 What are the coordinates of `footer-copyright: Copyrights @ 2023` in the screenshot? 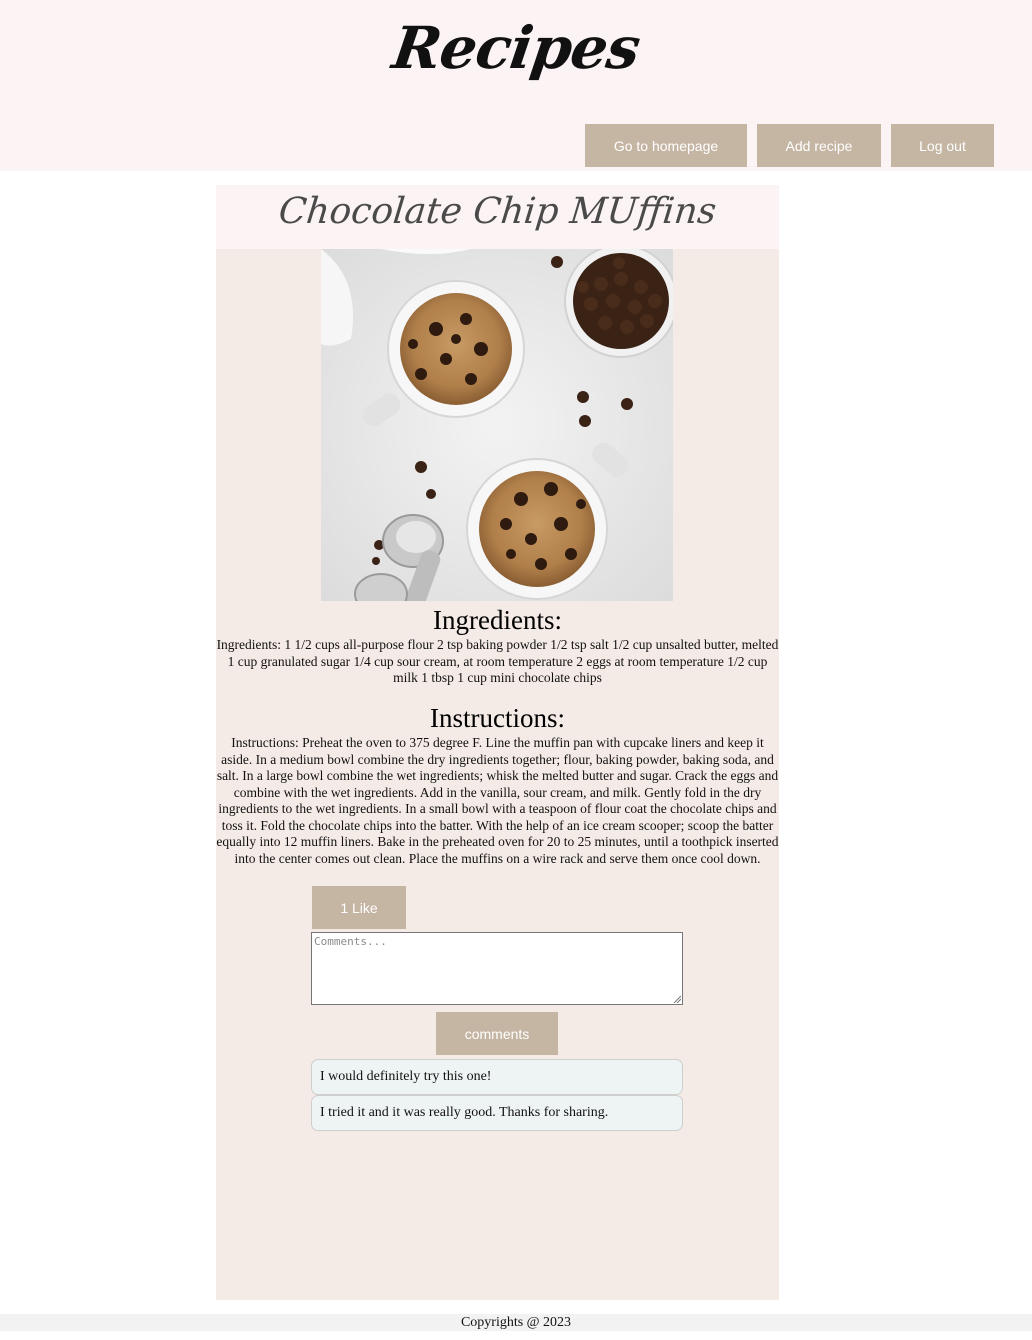 It's located at (516, 1322).